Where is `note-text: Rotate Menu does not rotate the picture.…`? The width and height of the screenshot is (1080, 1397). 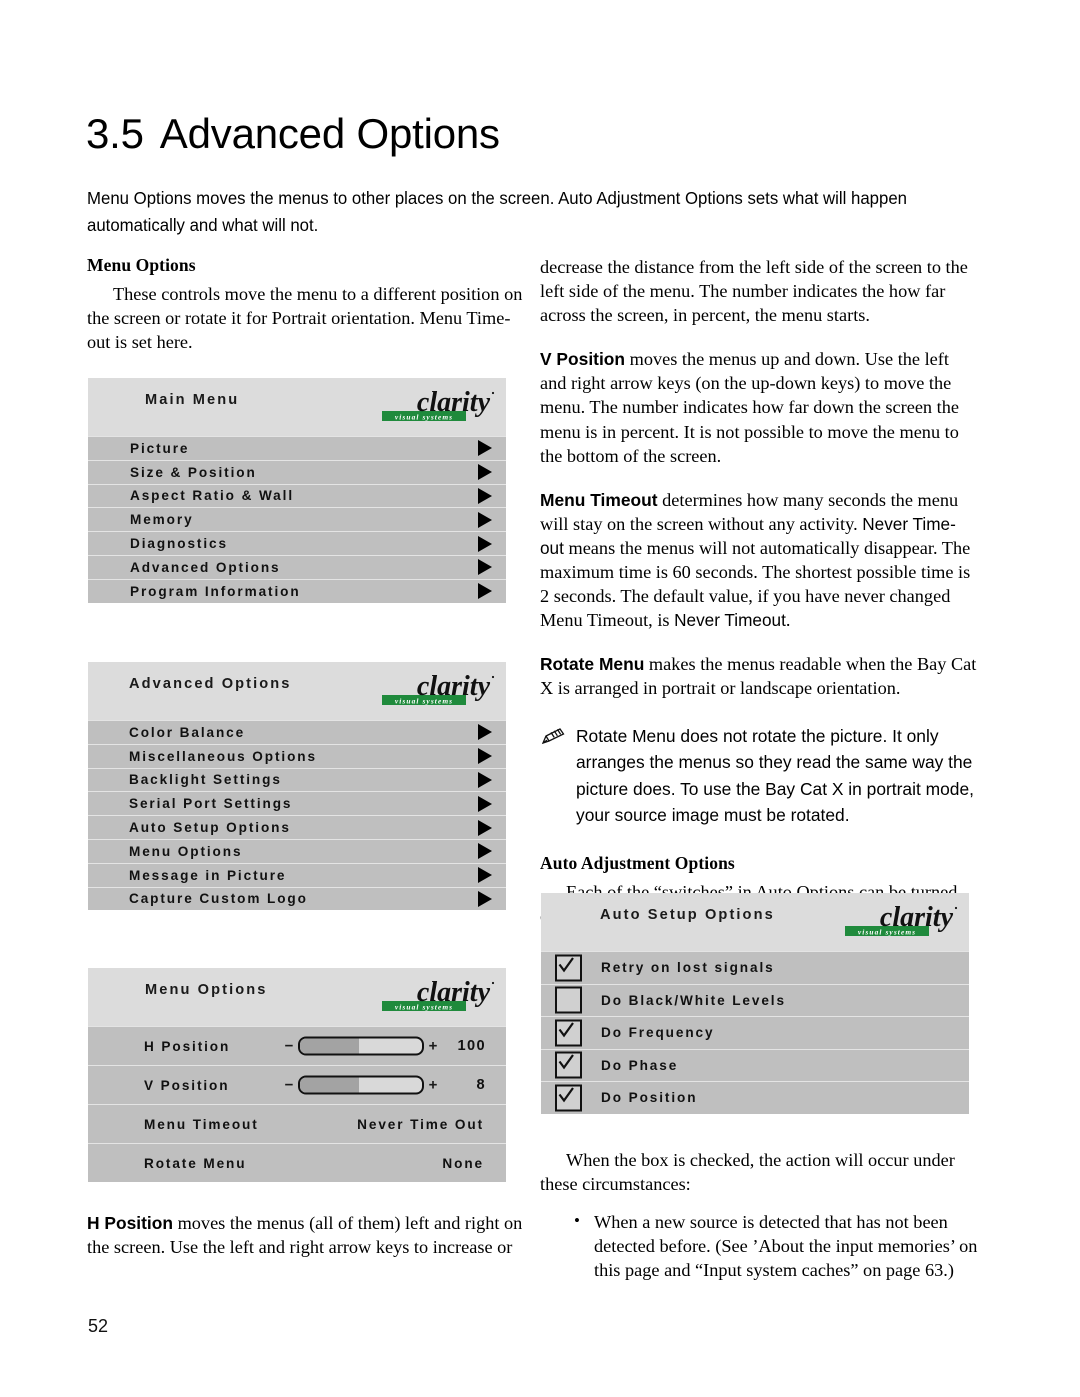 note-text: Rotate Menu does not rotate the picture.… is located at coordinates (775, 775).